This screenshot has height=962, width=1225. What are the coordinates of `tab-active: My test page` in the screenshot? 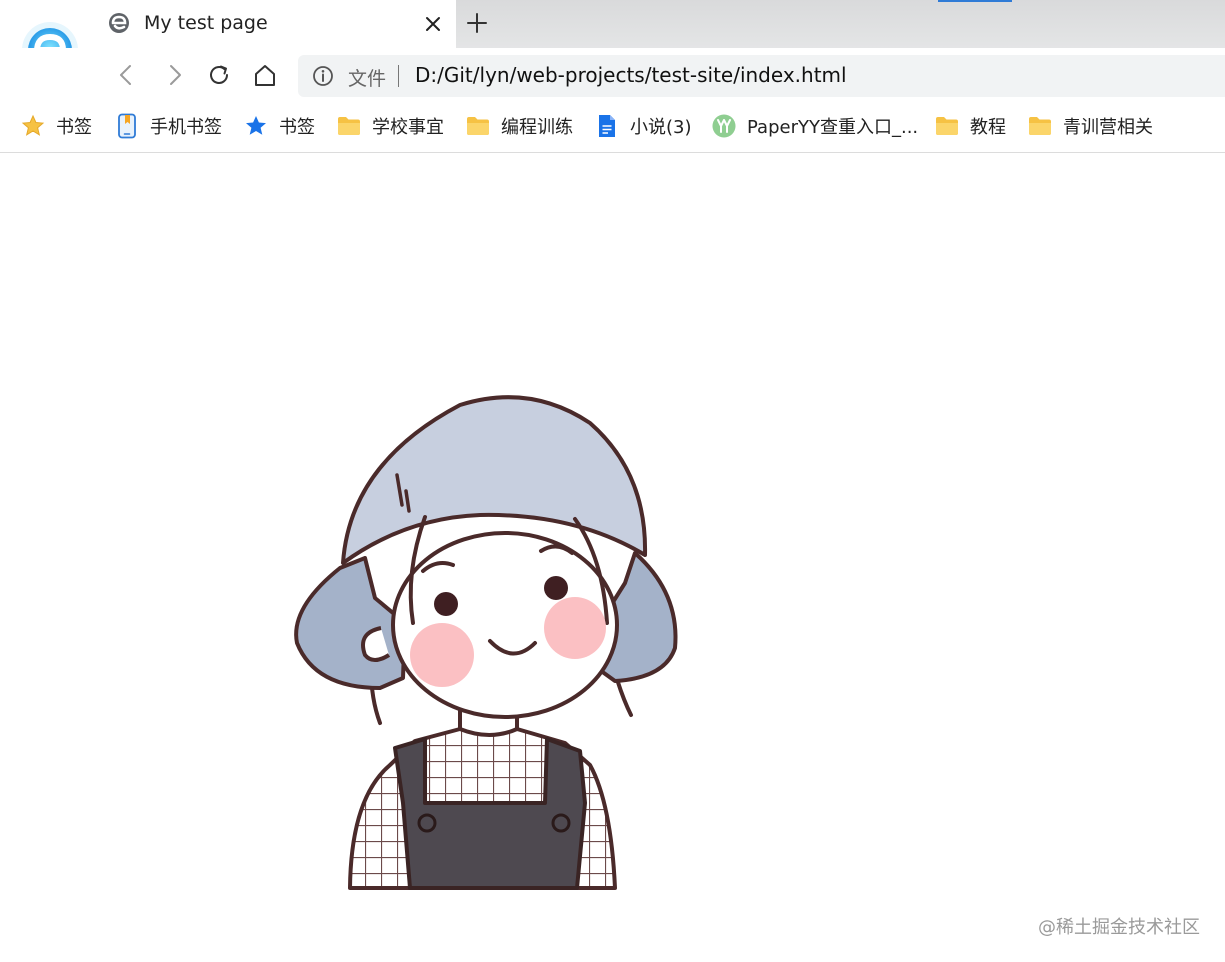 It's located at (276, 24).